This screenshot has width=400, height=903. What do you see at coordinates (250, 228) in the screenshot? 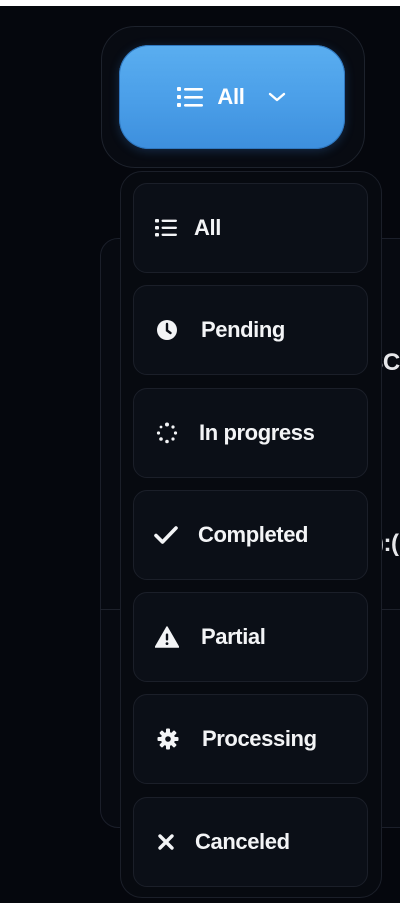
I see `menu-item-all: All` at bounding box center [250, 228].